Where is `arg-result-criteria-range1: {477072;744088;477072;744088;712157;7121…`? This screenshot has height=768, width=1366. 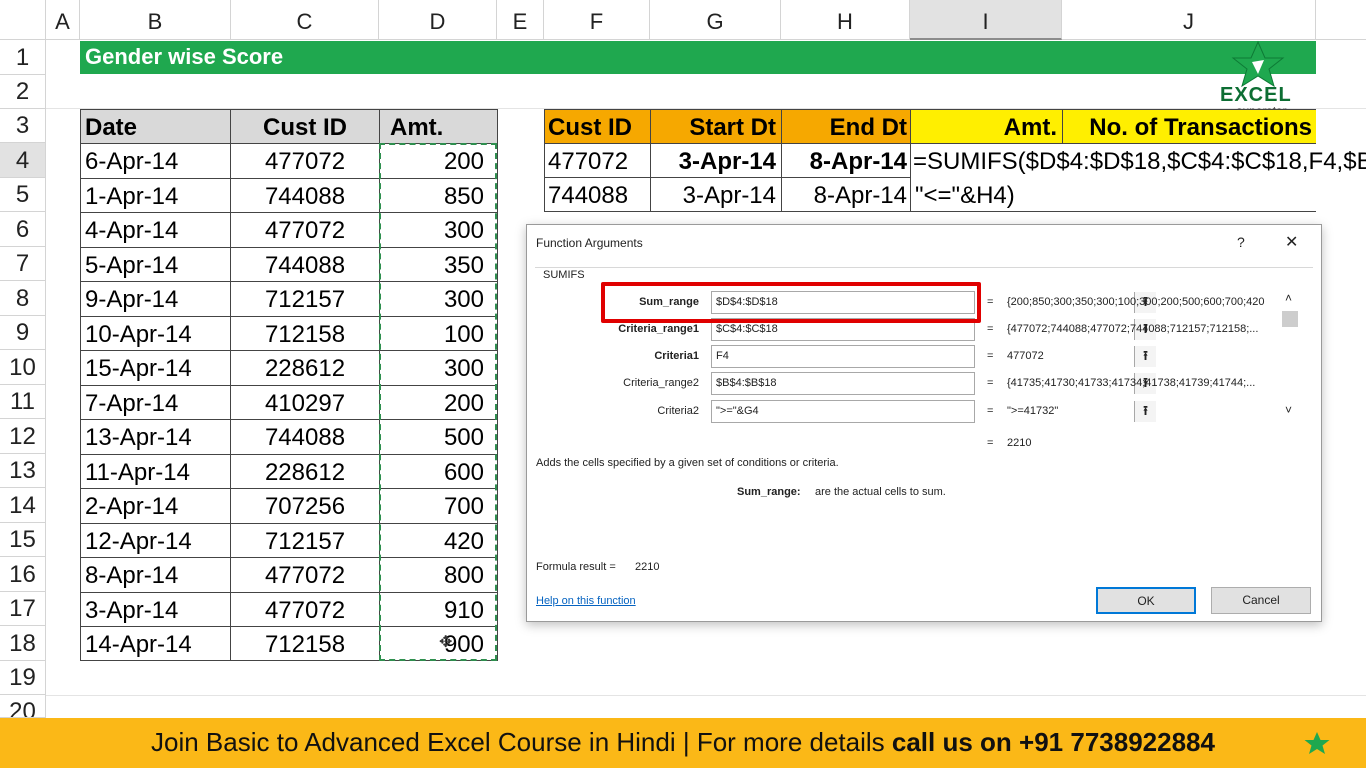
arg-result-criteria-range1: {477072;744088;477072;744088;712157;7121… is located at coordinates (1133, 329).